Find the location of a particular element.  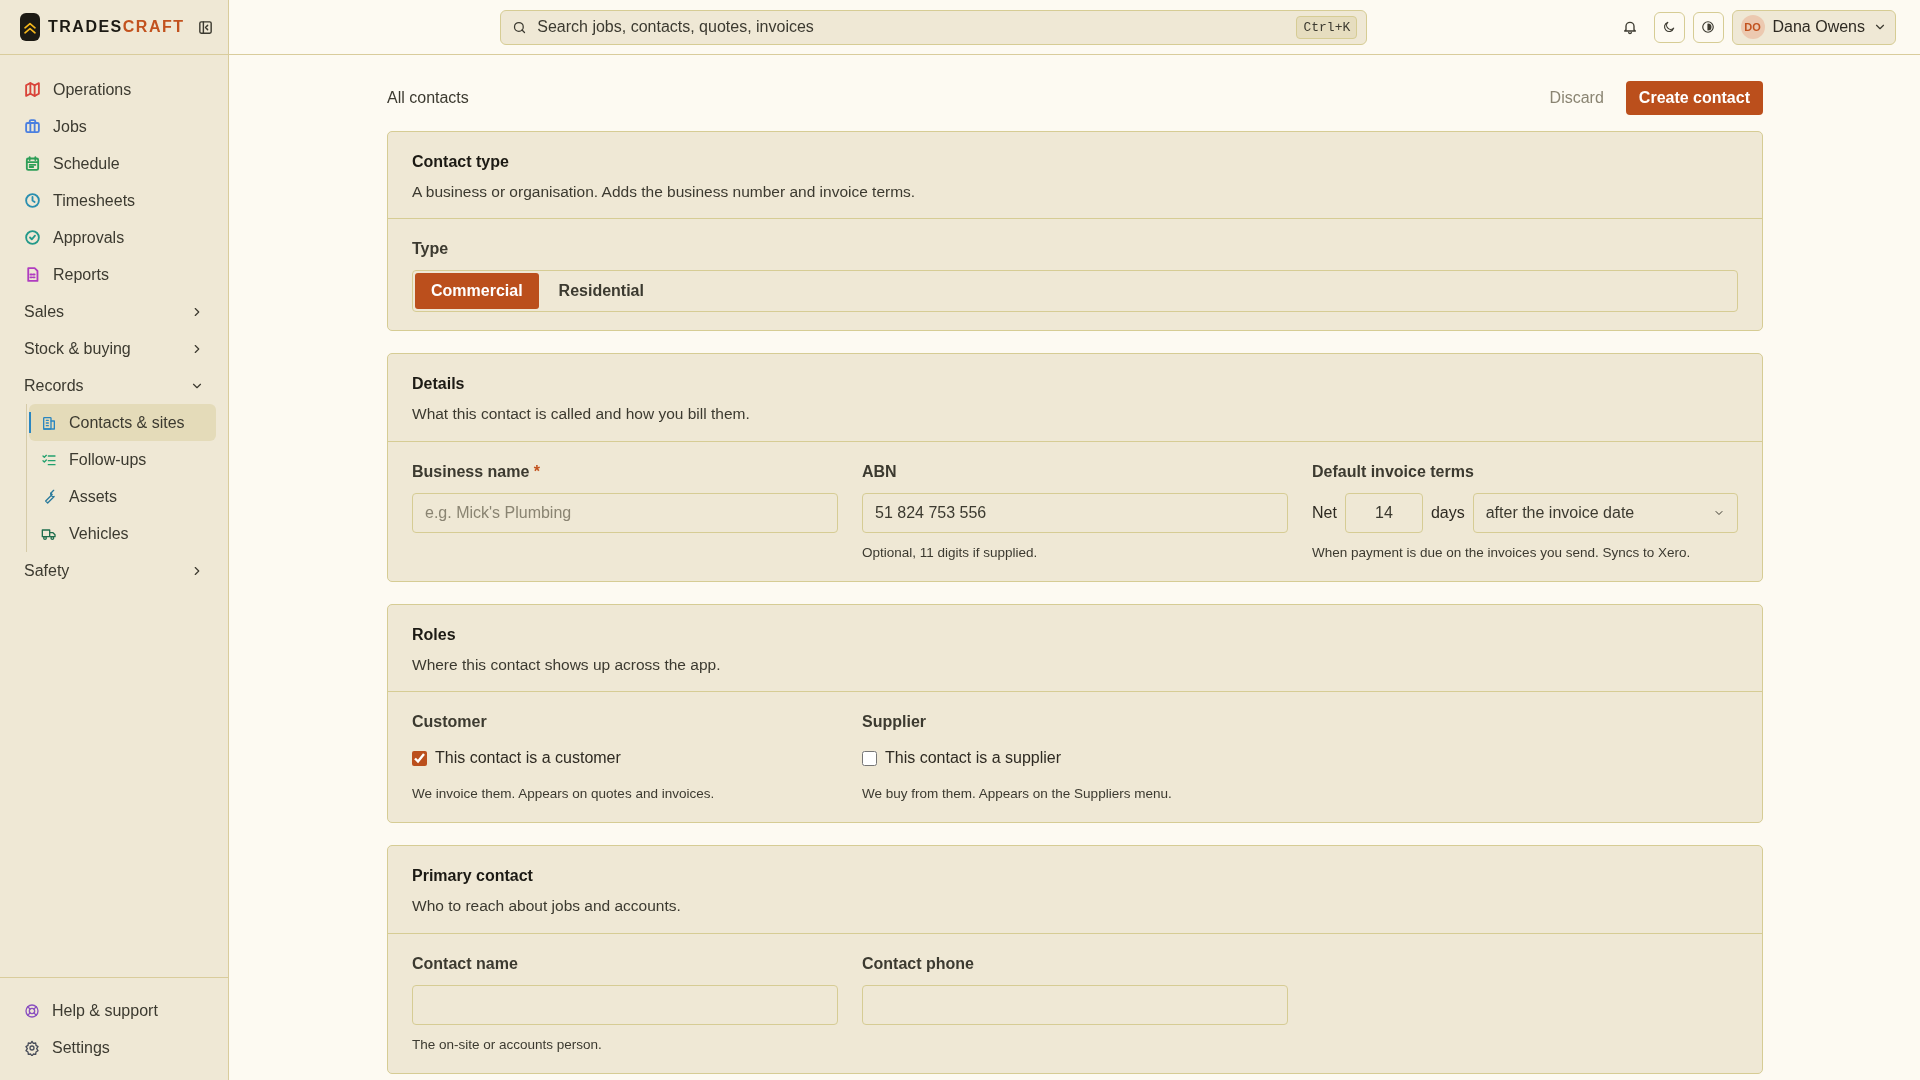

field-label: Type is located at coordinates (431, 249).